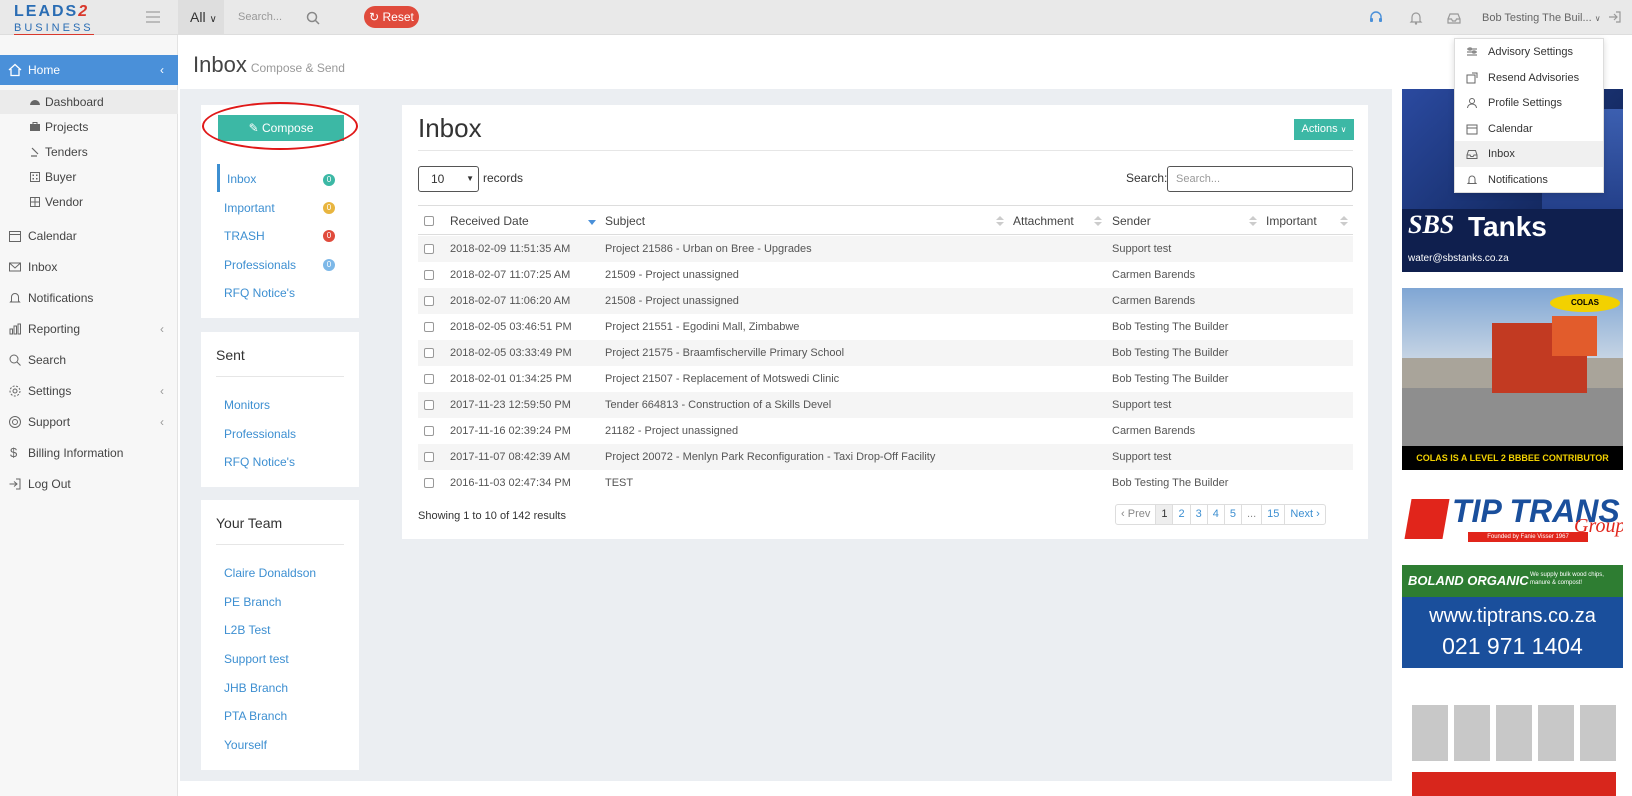 The height and width of the screenshot is (796, 1632). I want to click on pagination-next: Next ›, so click(1304, 514).